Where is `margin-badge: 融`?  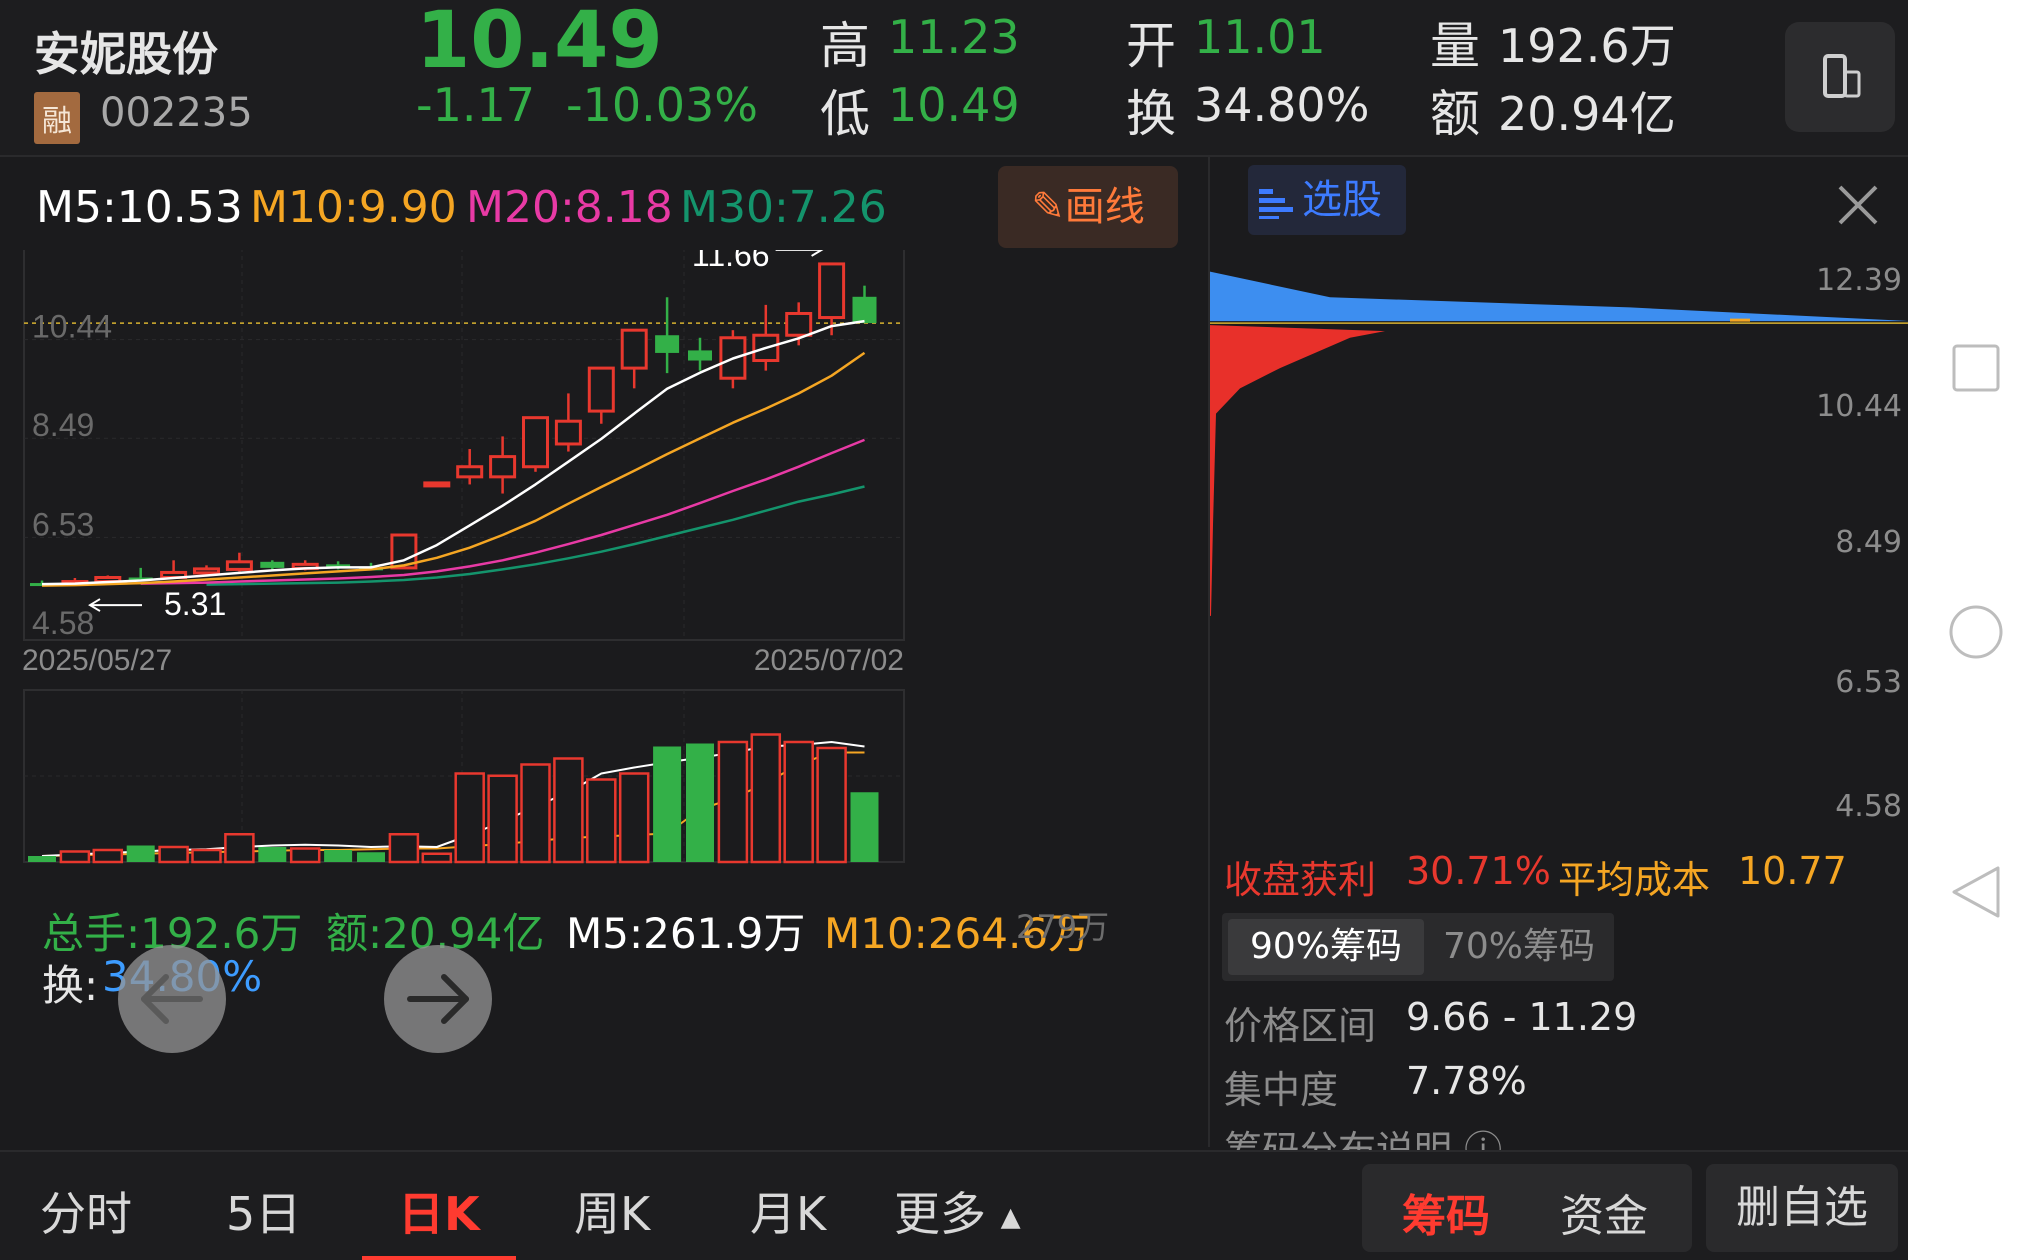 margin-badge: 融 is located at coordinates (57, 118).